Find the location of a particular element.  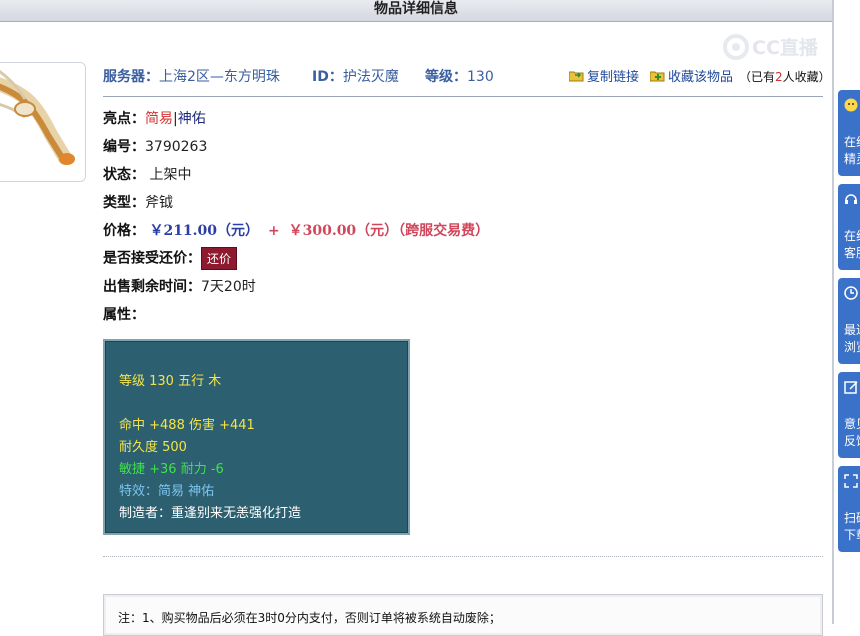

header-divider is located at coordinates (463, 96).